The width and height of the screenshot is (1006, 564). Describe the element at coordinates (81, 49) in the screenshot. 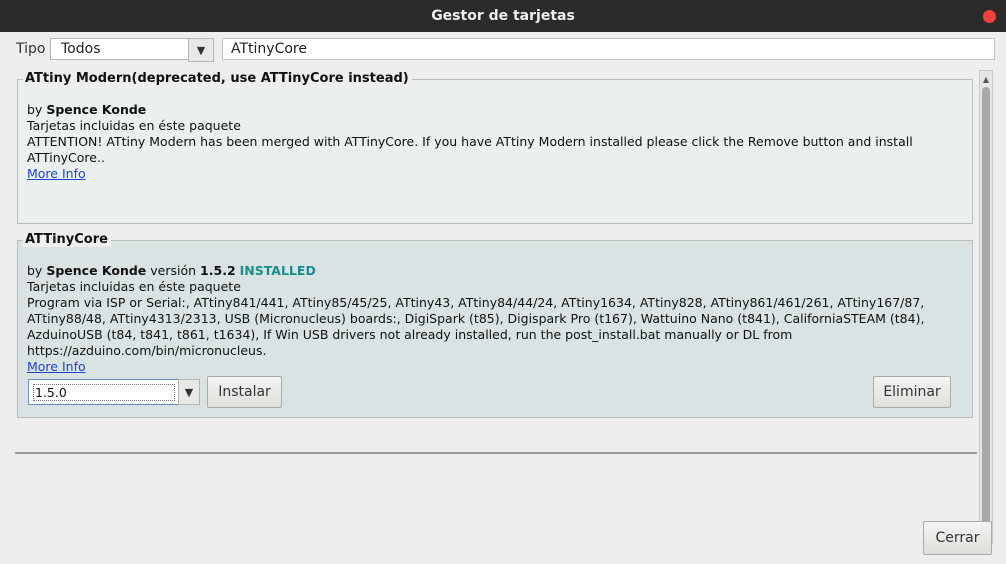

I see `type-select-value: Todos` at that location.